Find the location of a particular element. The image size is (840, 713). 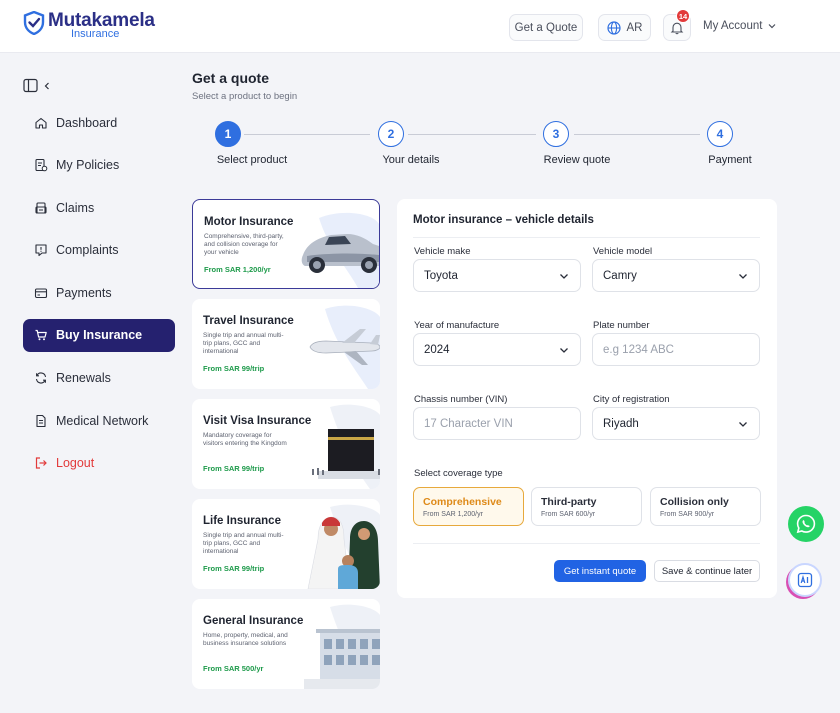

city-label: City of registration is located at coordinates (631, 399).